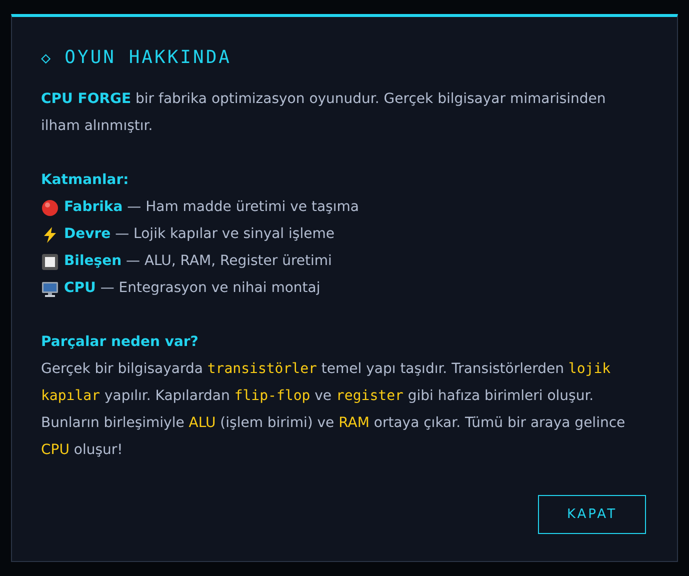 The width and height of the screenshot is (689, 576). I want to click on intro-text: CPU FORGE bir fabrika optimizasyon oyunudur. Gerçek bilgisayar mimarisinden ilham alınmıştır., so click(324, 113).